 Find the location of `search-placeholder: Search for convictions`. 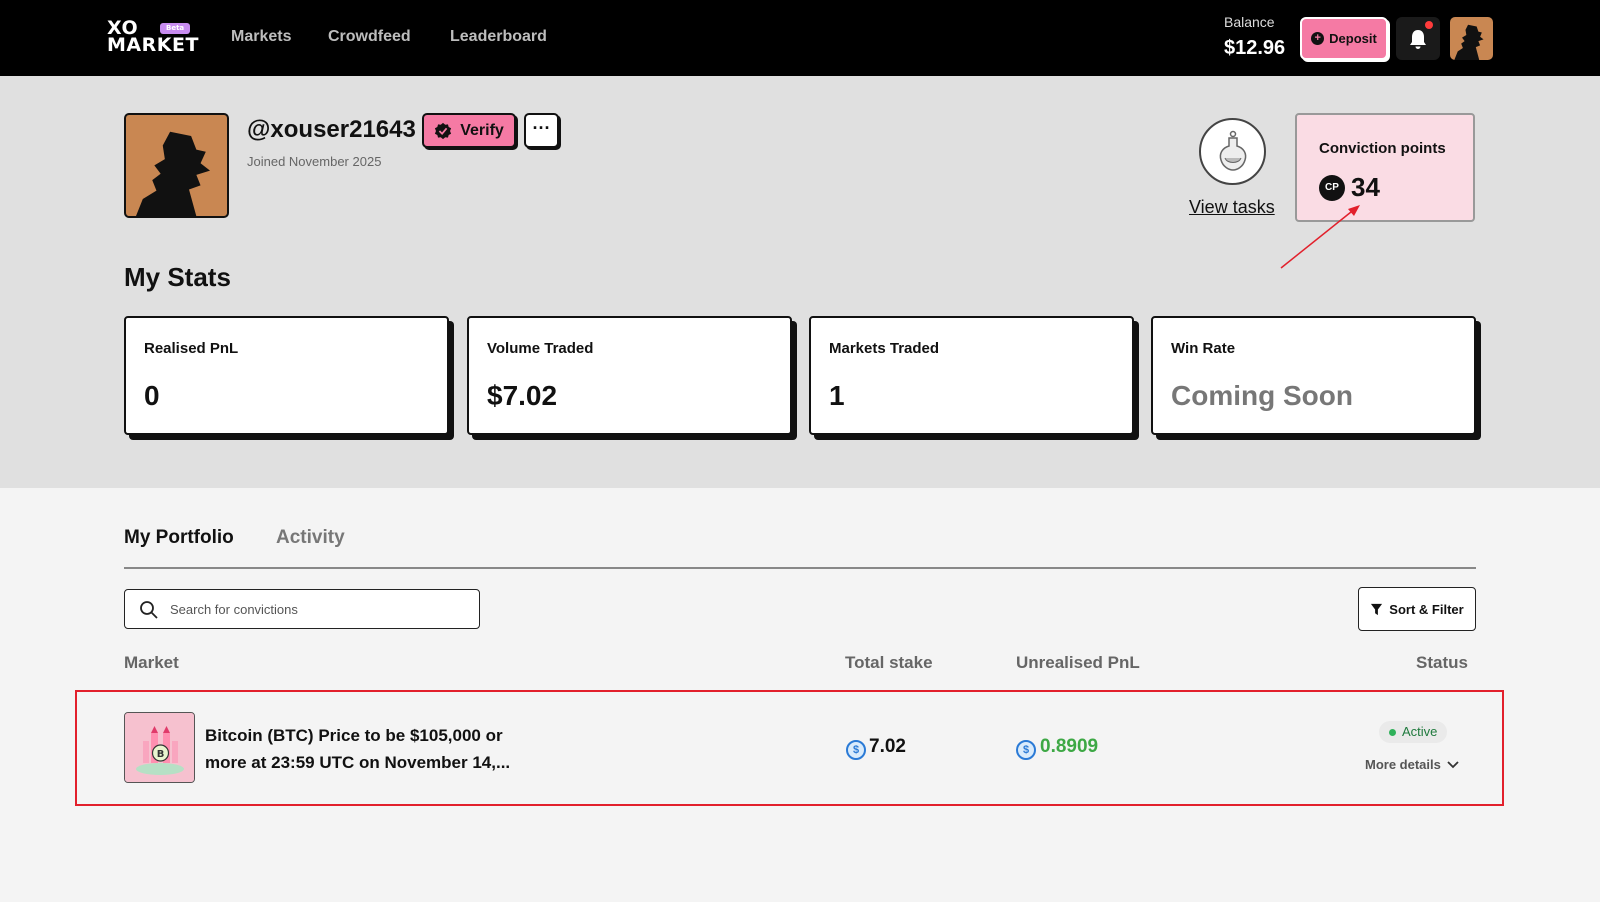

search-placeholder: Search for convictions is located at coordinates (234, 609).